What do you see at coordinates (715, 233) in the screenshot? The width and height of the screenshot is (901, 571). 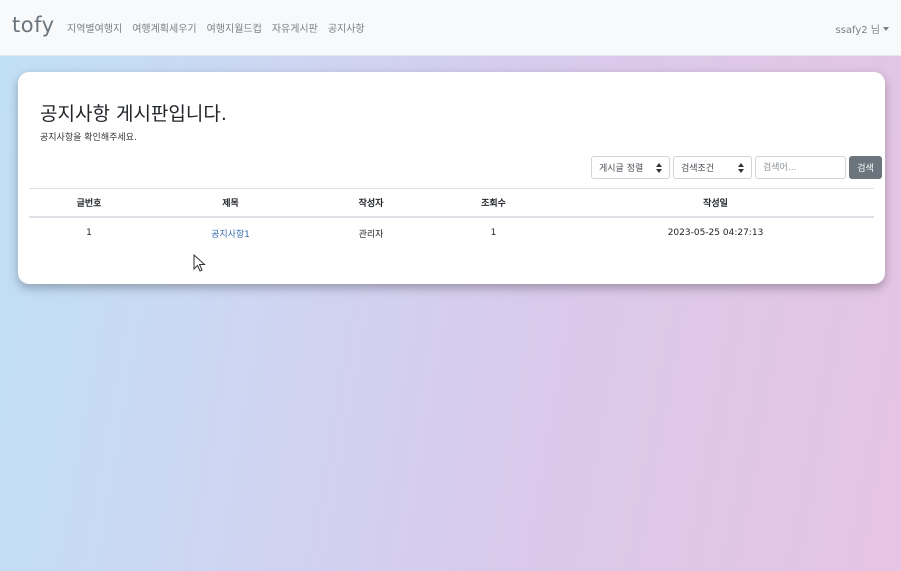 I see `cell-date: 2023-05-25 04:27:13` at bounding box center [715, 233].